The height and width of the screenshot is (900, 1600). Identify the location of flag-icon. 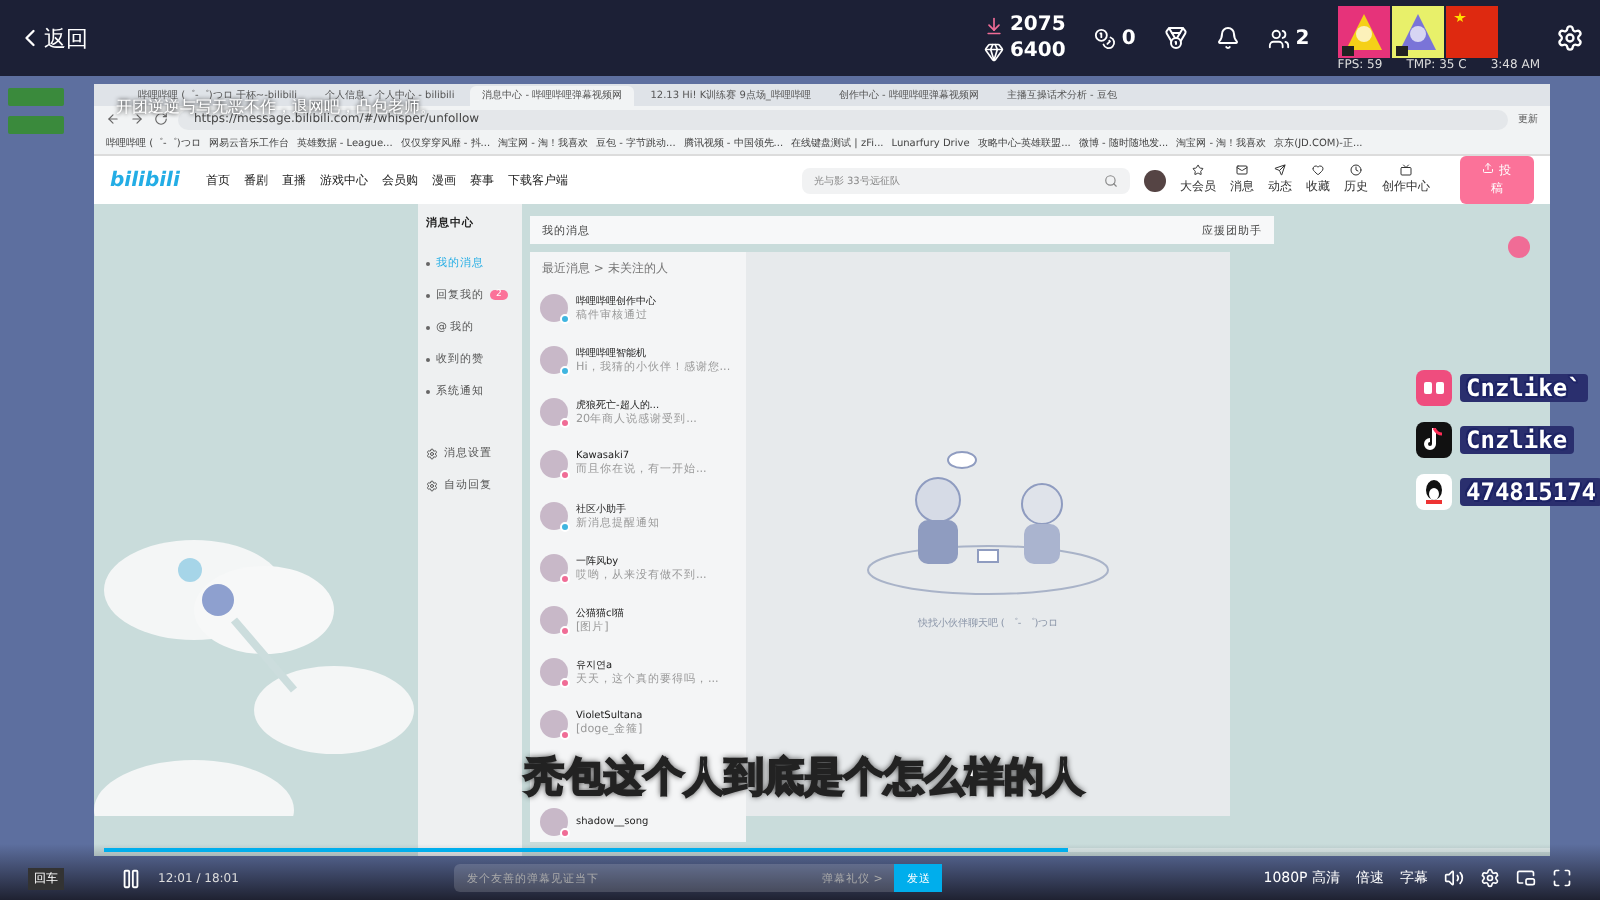
(1471, 31).